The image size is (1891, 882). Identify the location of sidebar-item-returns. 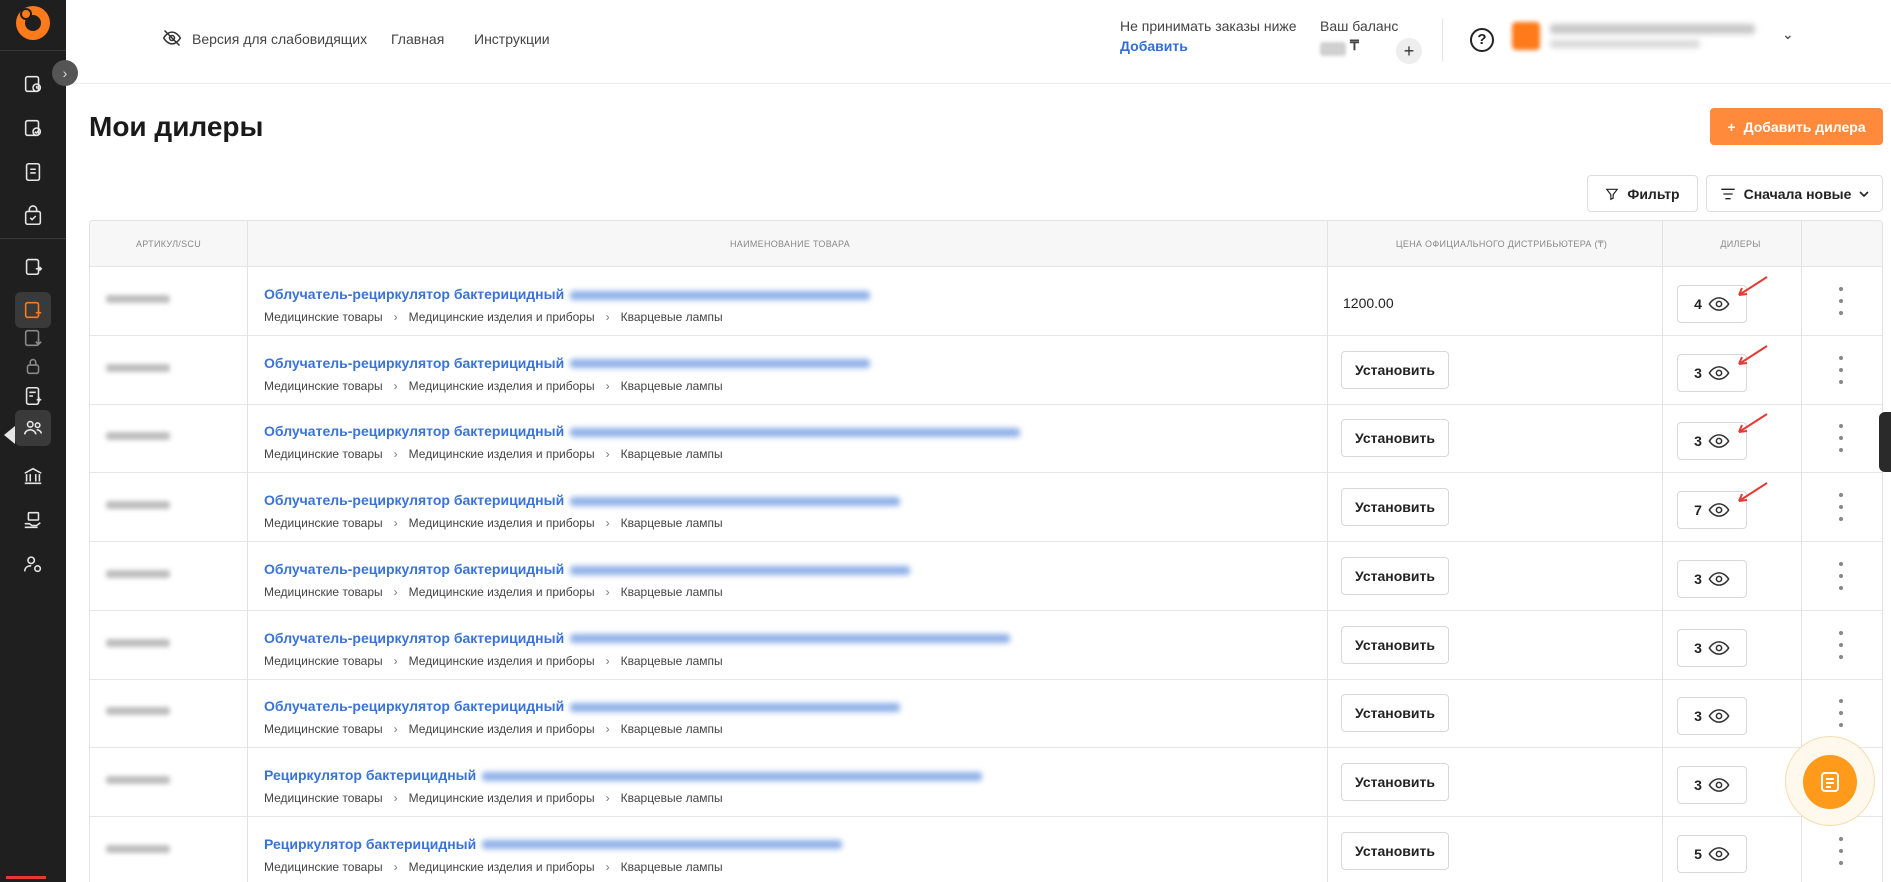
(33, 266).